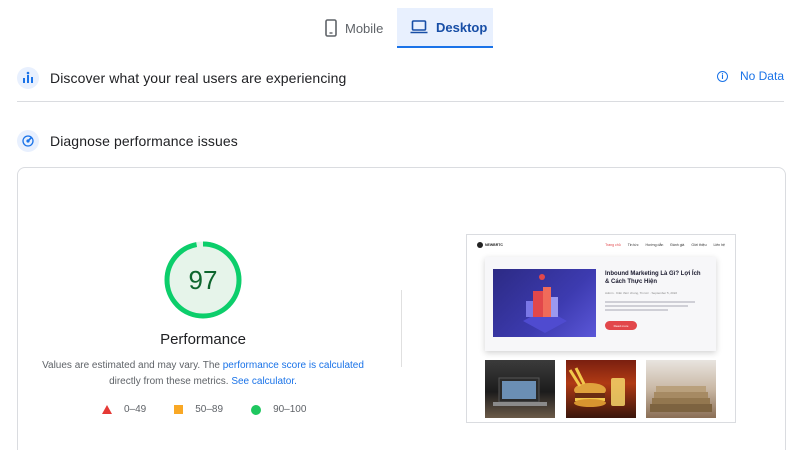 This screenshot has height=450, width=801. Describe the element at coordinates (107, 409) in the screenshot. I see `triangle-icon` at that location.